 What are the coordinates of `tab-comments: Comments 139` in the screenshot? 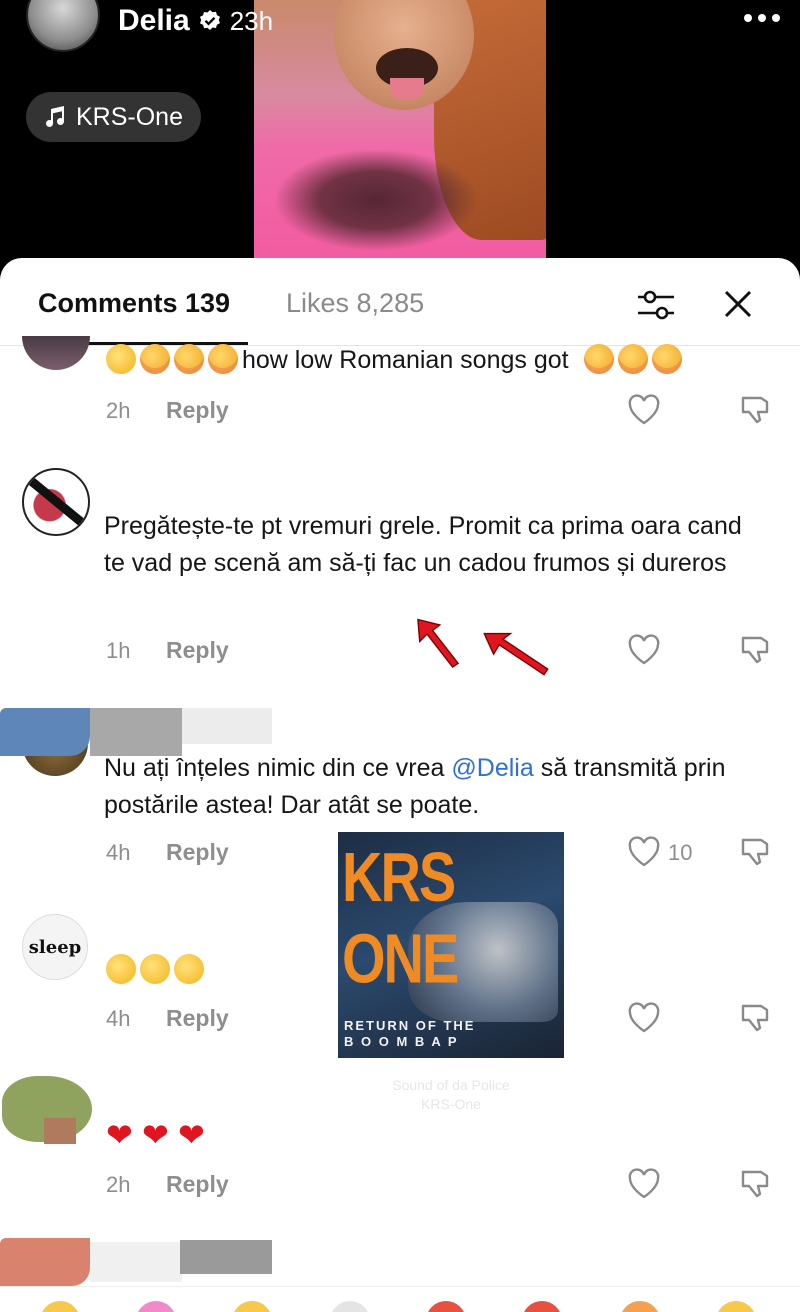 It's located at (134, 303).